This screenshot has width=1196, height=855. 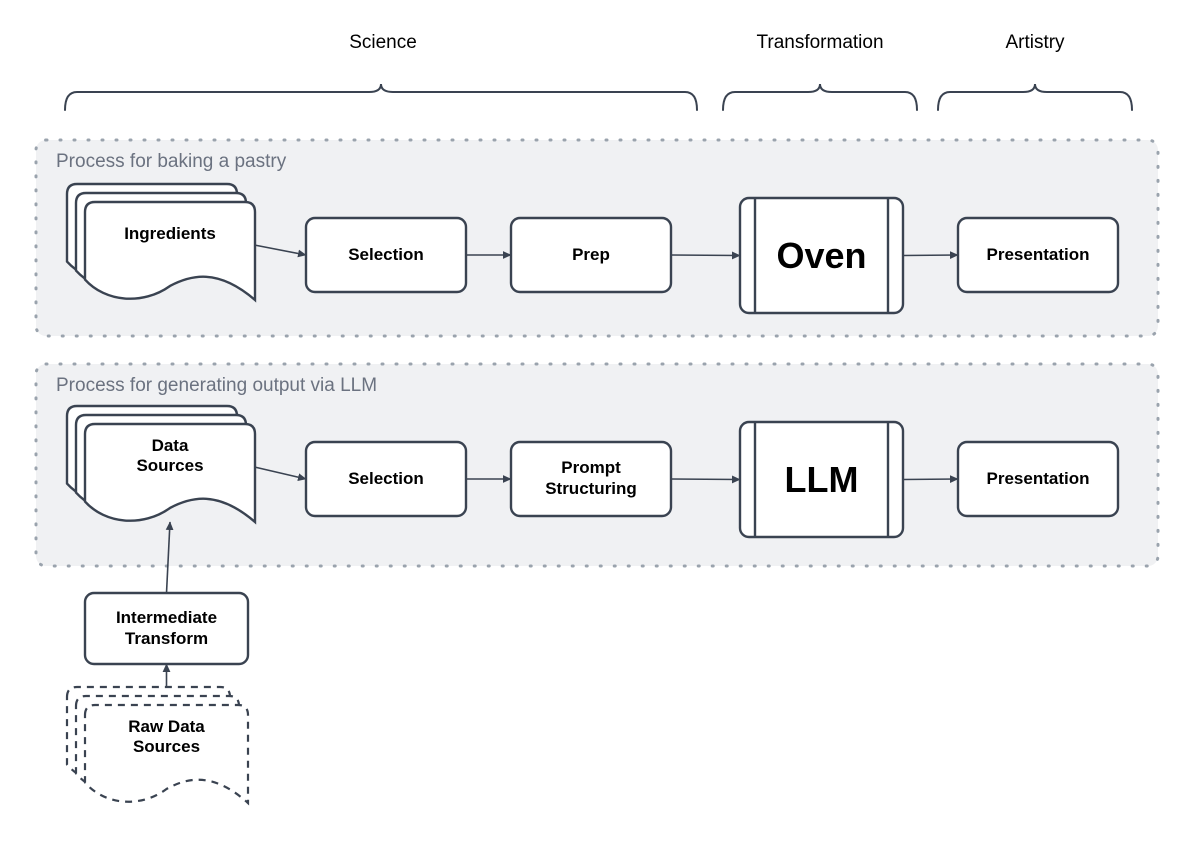 I want to click on node-intermediate-transform, so click(x=166, y=628).